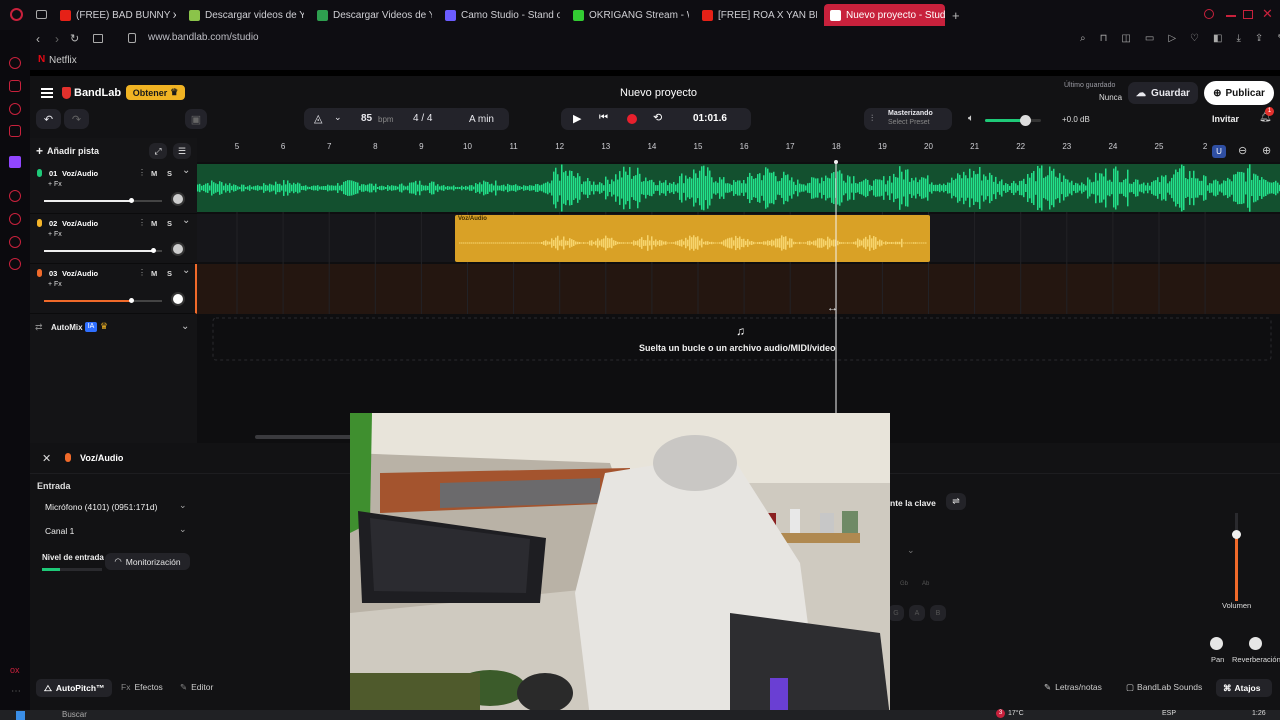  Describe the element at coordinates (1225, 119) in the screenshot. I see `invite-button: Invitar` at that location.